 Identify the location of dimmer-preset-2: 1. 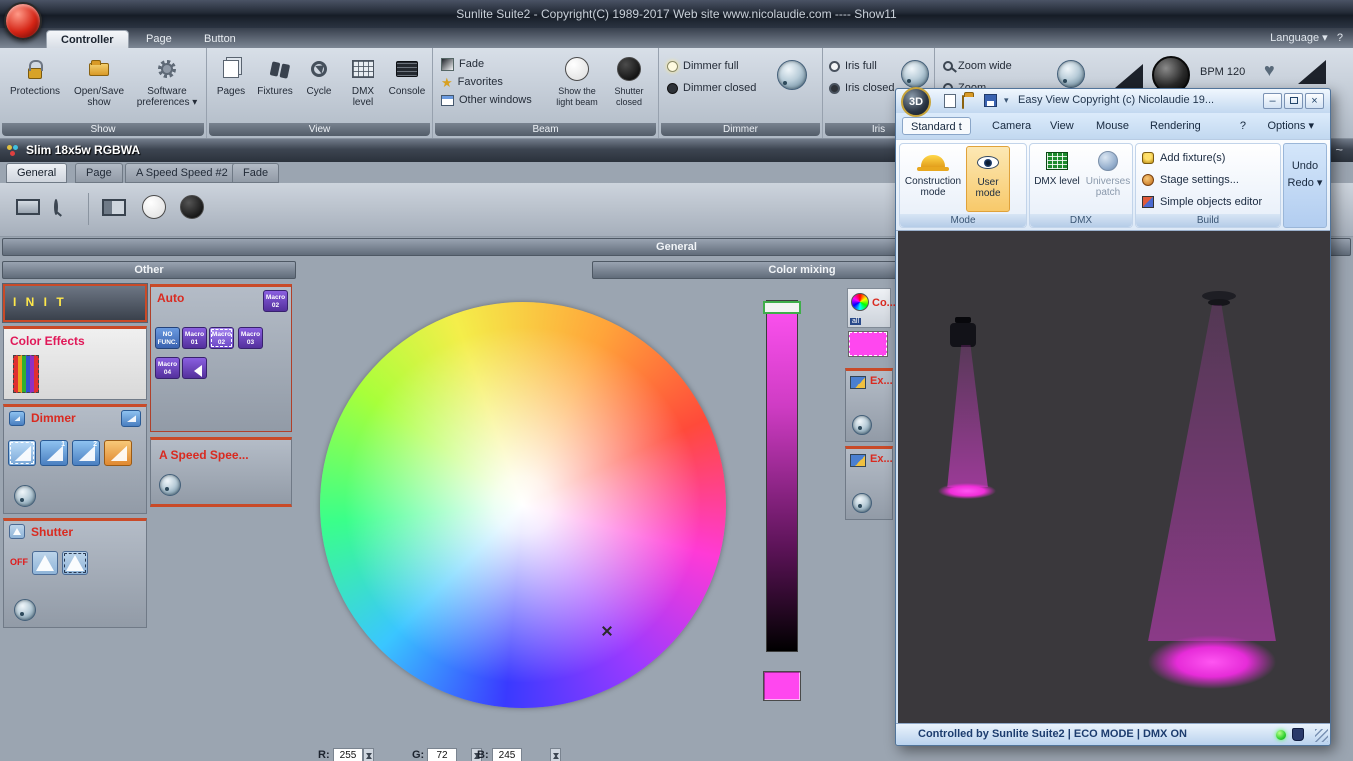
(54, 453).